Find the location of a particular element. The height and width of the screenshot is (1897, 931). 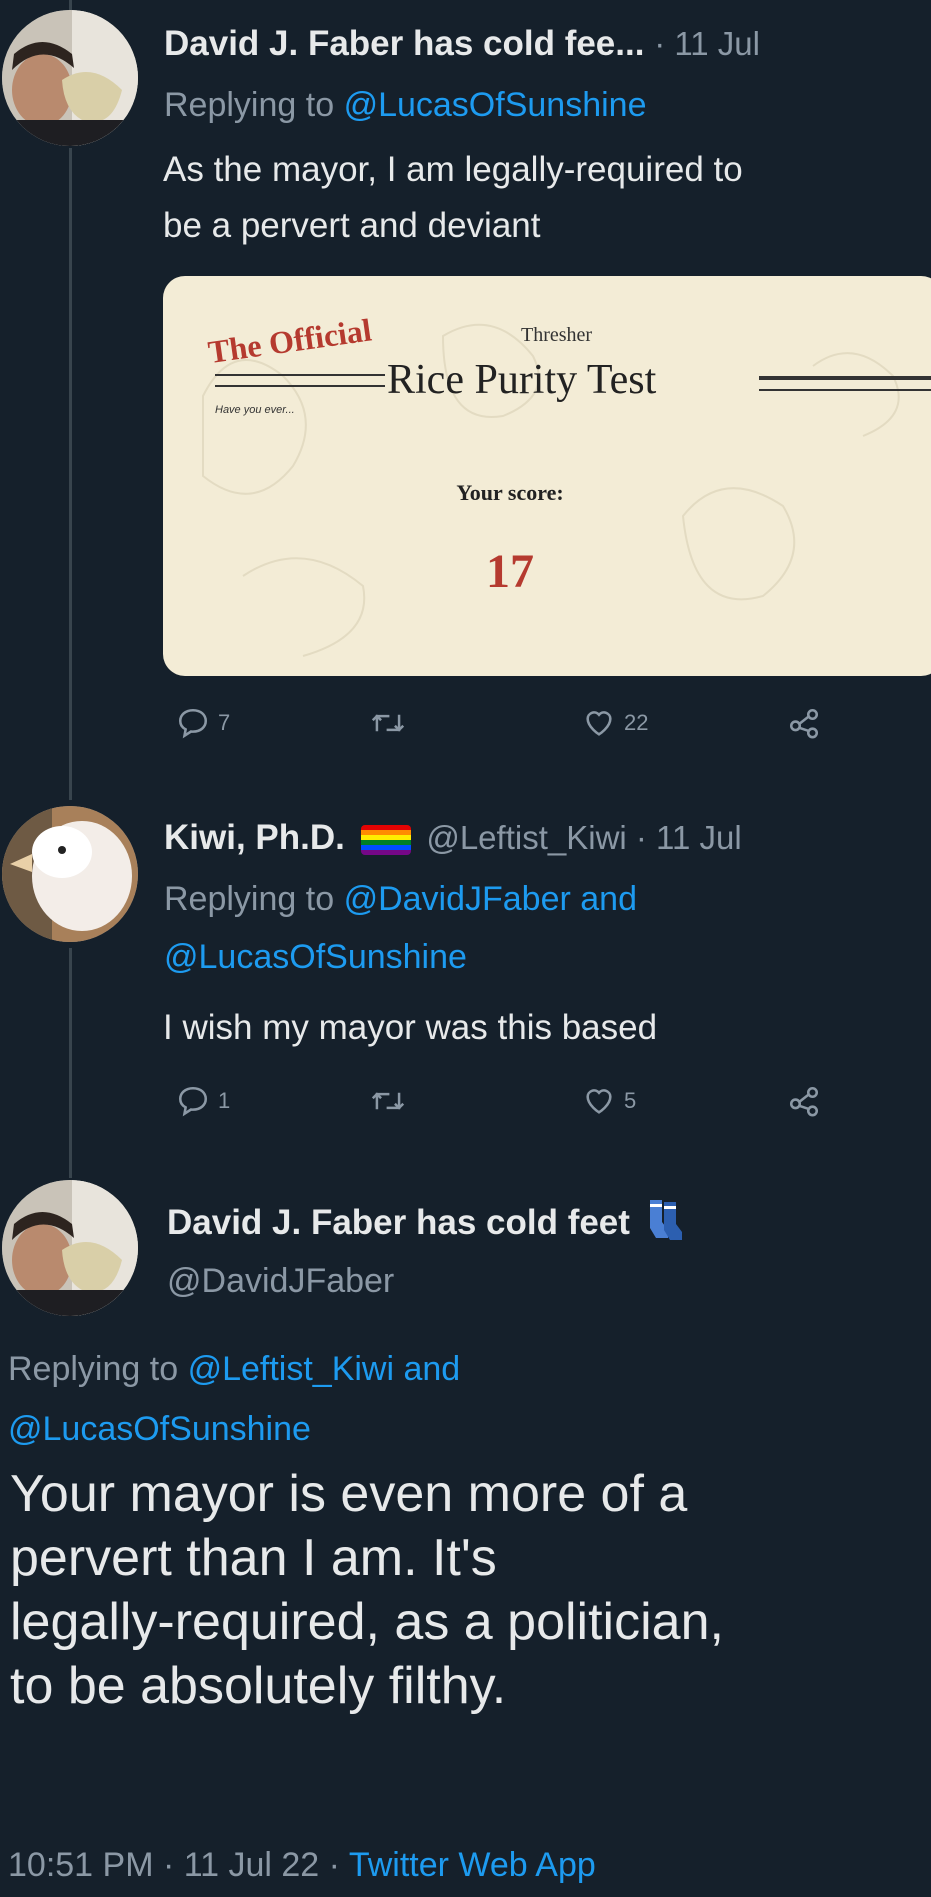

reply-button: 1 is located at coordinates (203, 1101).